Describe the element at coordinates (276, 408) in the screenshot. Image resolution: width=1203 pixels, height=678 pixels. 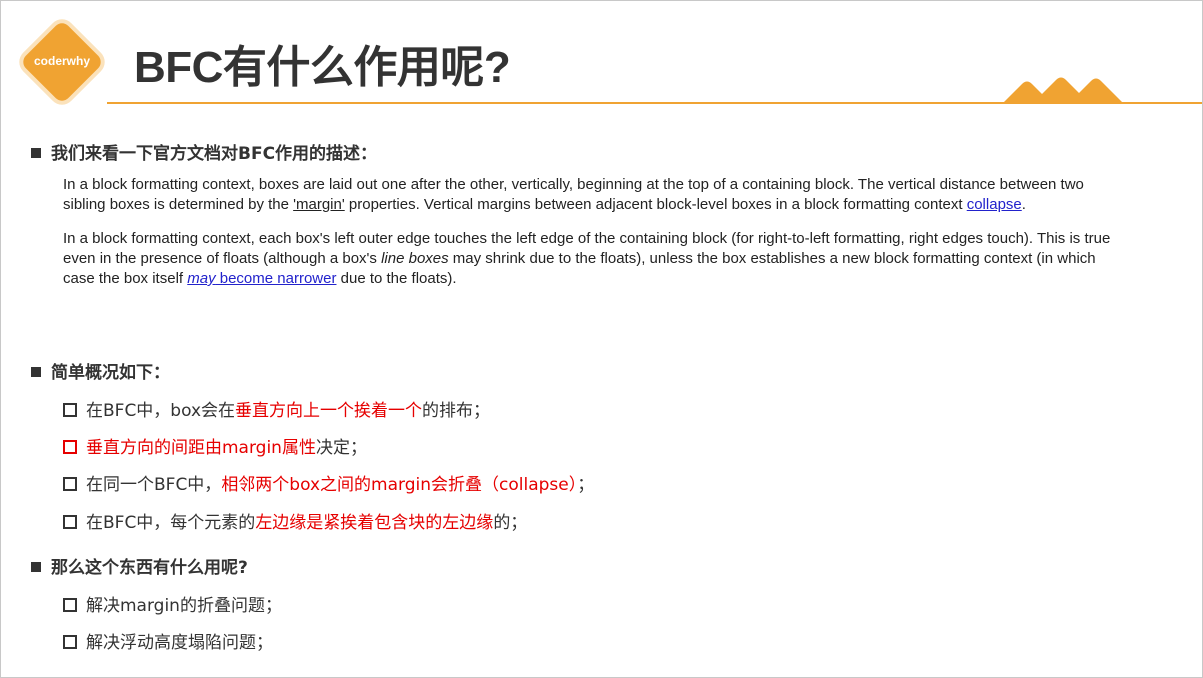
I see `list-item: 在BFC中，box会在垂直方向上一个挨着一个的排布；` at that location.